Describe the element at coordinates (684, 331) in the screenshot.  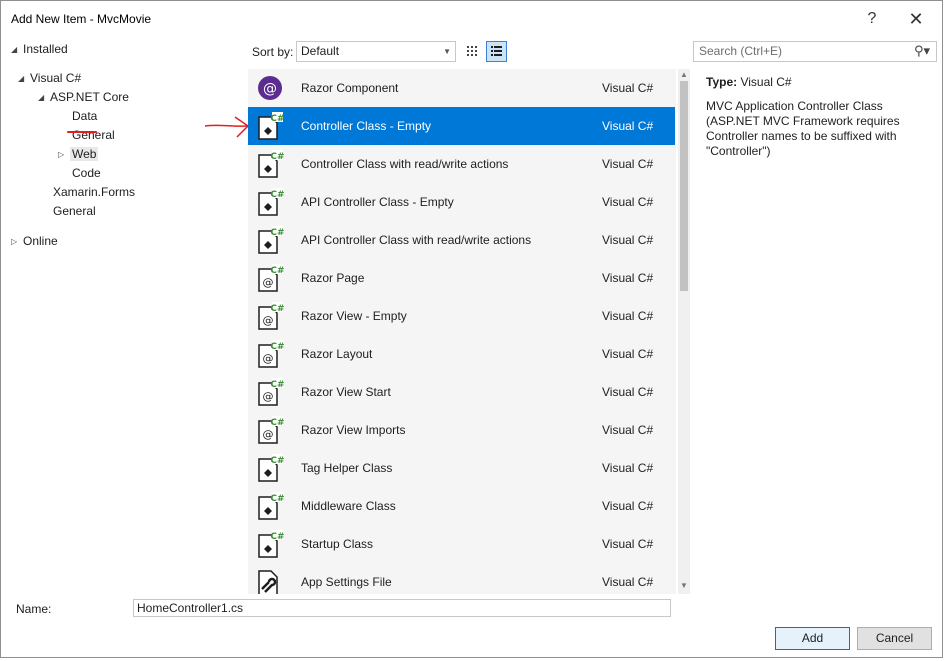
I see `list-scrollbar: ▲ ▼` at that location.